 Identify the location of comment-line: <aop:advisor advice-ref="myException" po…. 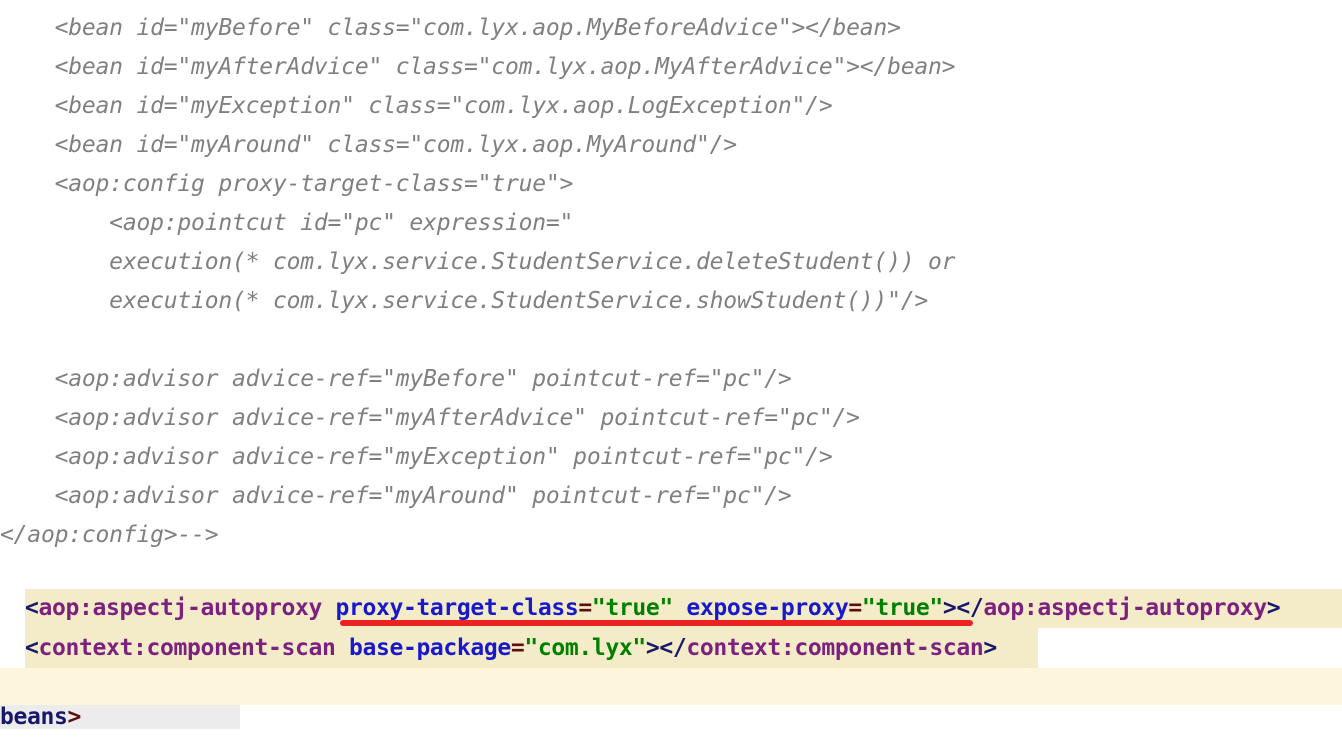
(416, 457).